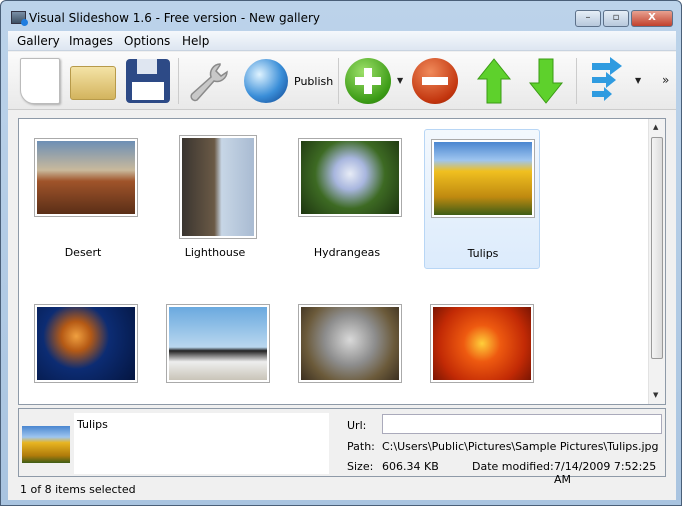 This screenshot has width=682, height=506. Describe the element at coordinates (93, 83) in the screenshot. I see `open-folder-icon` at that location.